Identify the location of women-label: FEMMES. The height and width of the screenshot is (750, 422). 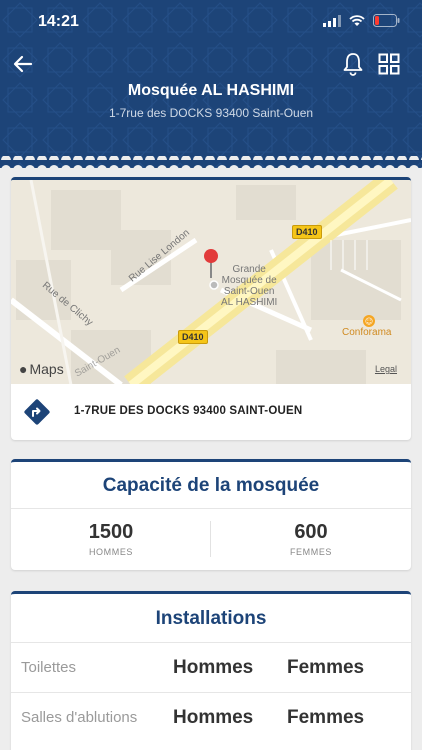
(311, 552).